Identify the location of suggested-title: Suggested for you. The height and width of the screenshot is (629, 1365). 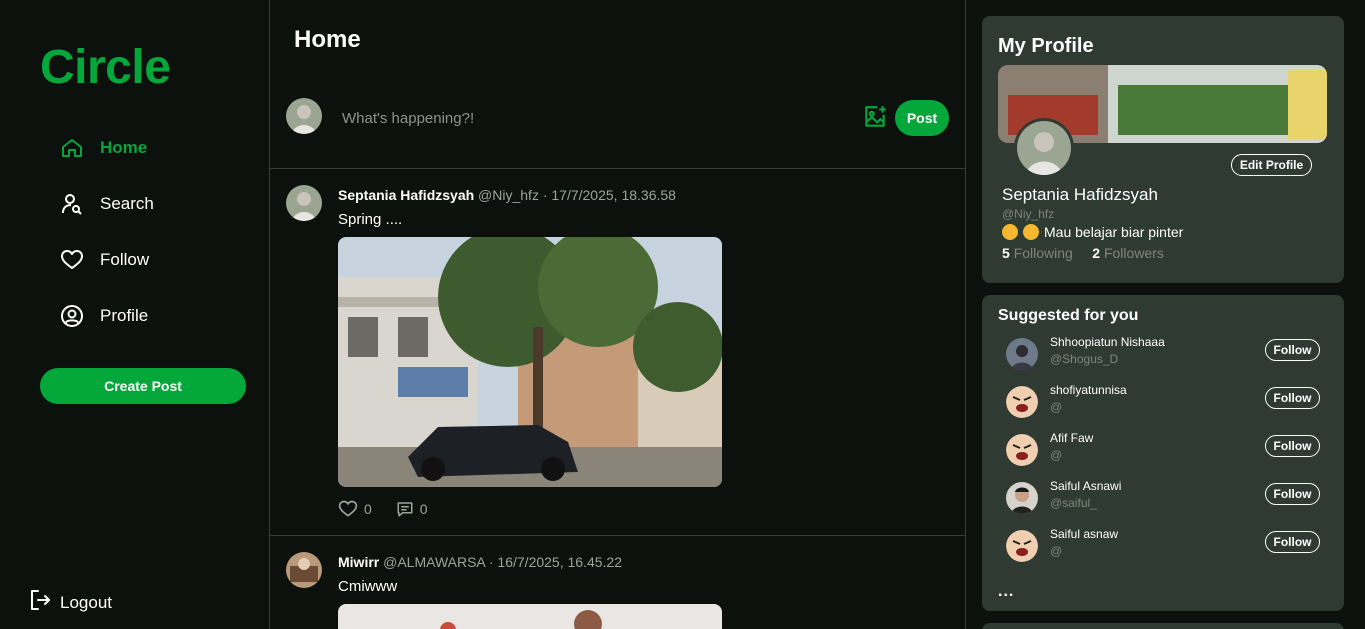
(1068, 315).